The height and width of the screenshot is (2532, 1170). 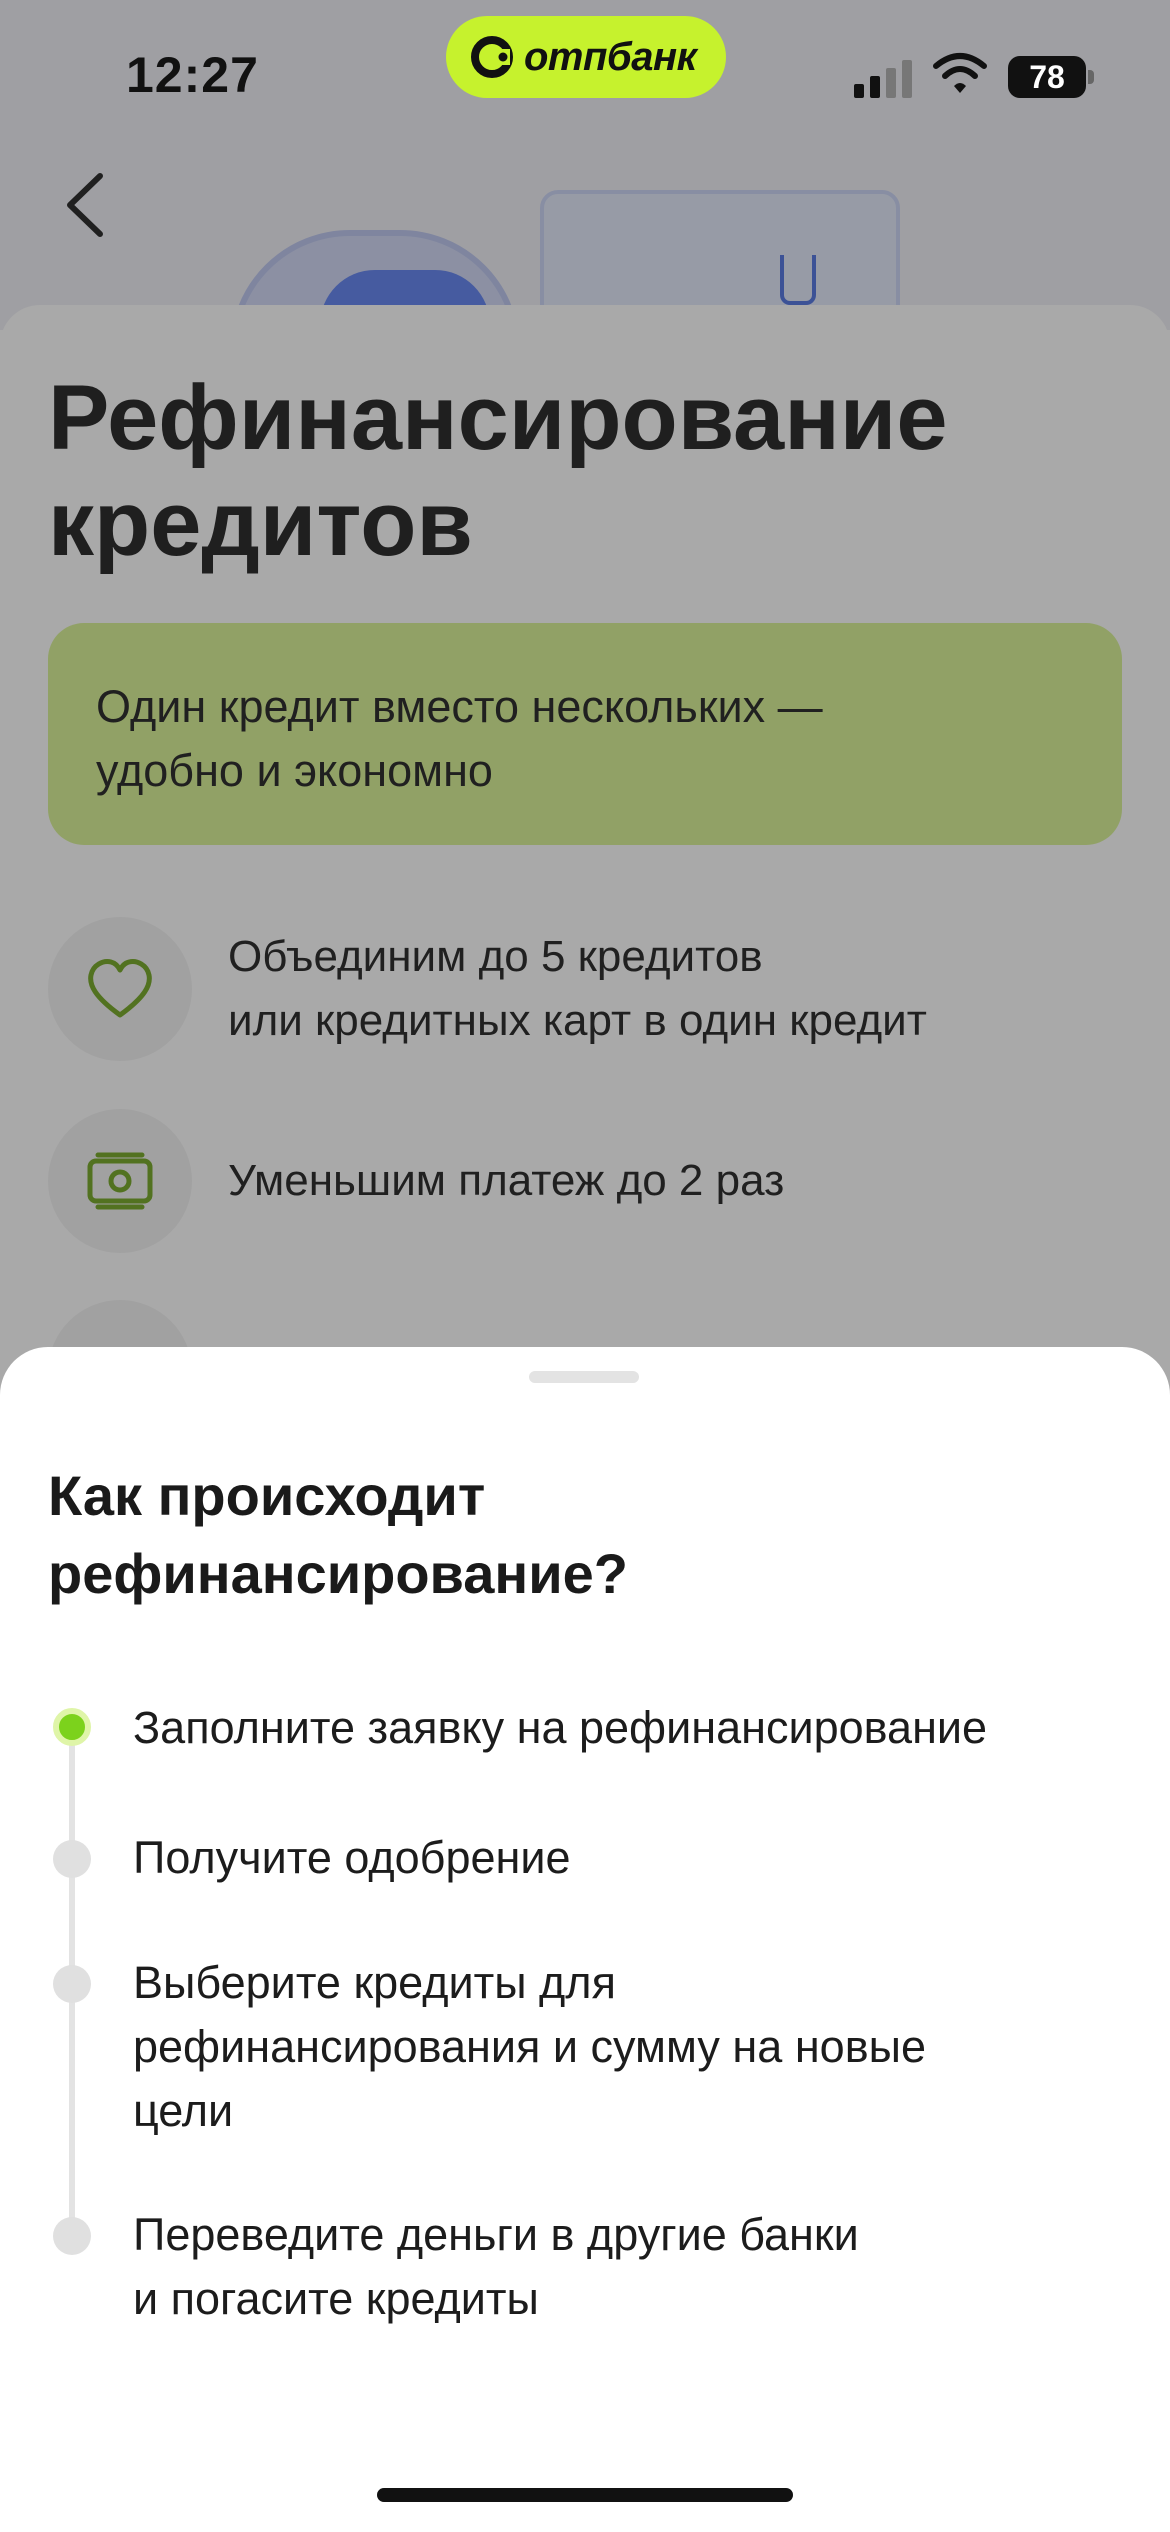 What do you see at coordinates (584, 1377) in the screenshot?
I see `sheet-grabber` at bounding box center [584, 1377].